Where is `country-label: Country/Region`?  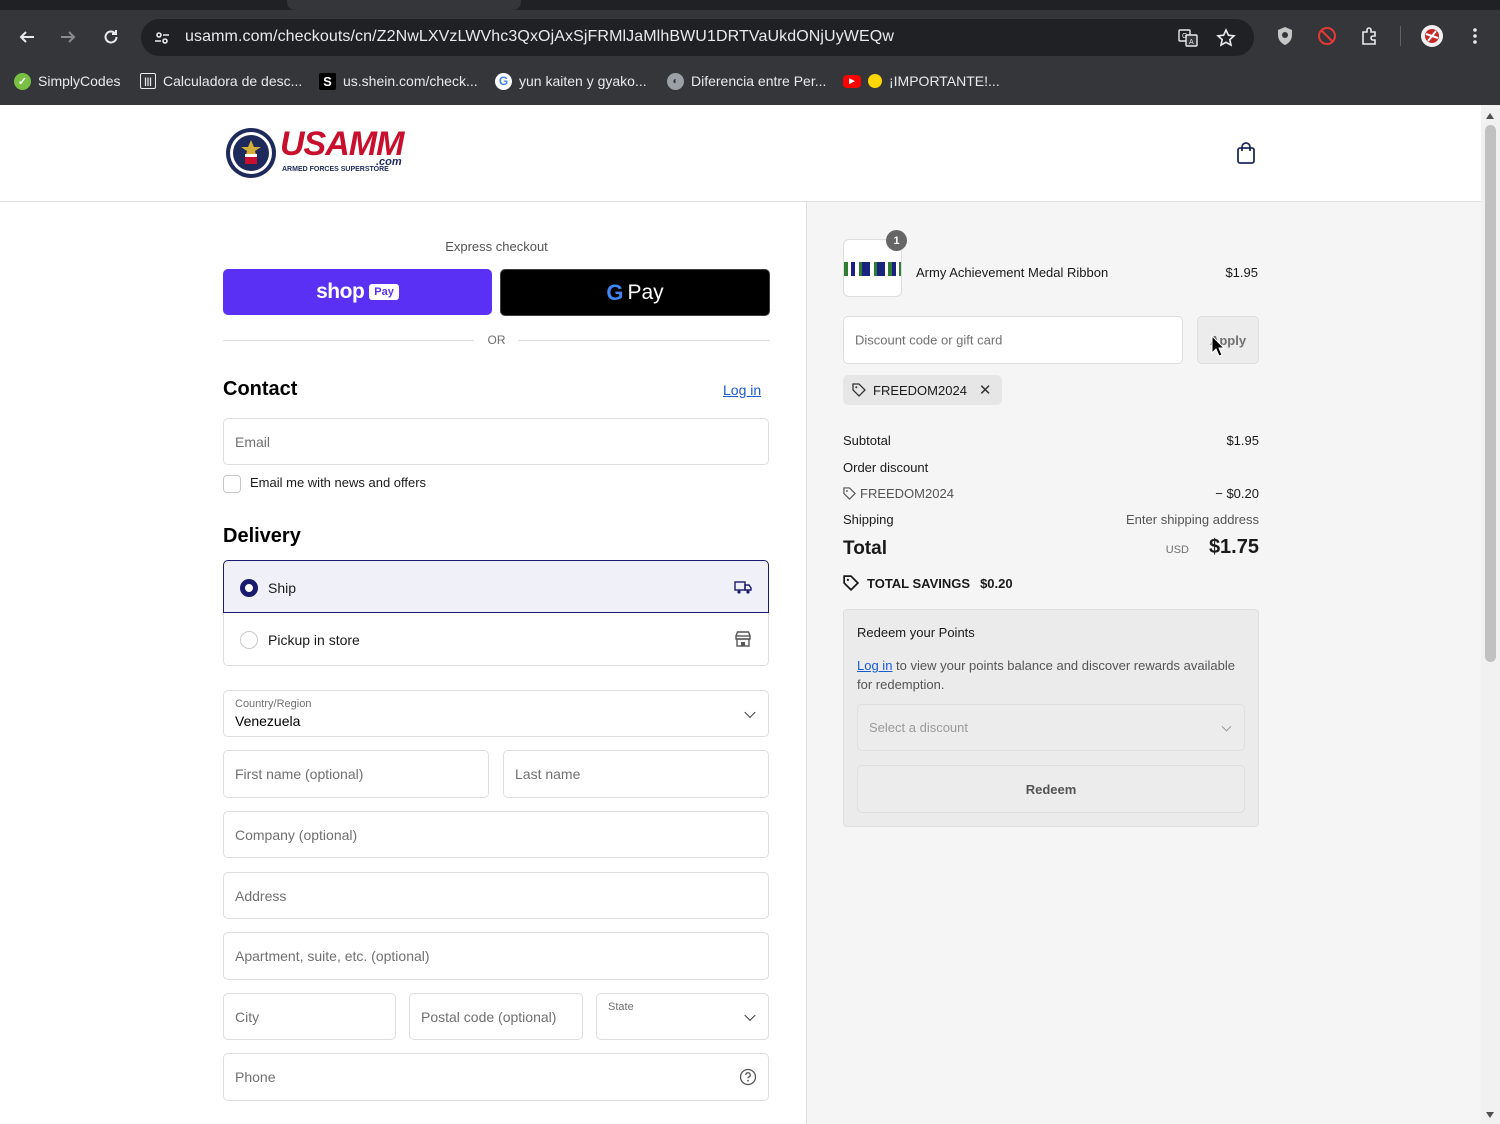 country-label: Country/Region is located at coordinates (273, 704).